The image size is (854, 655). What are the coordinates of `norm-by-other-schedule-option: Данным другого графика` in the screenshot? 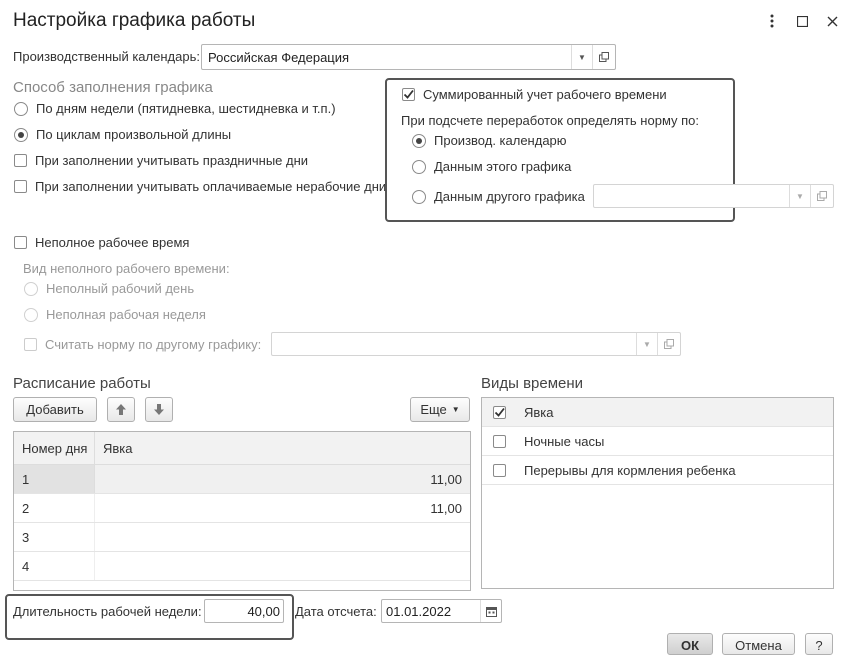 It's located at (498, 196).